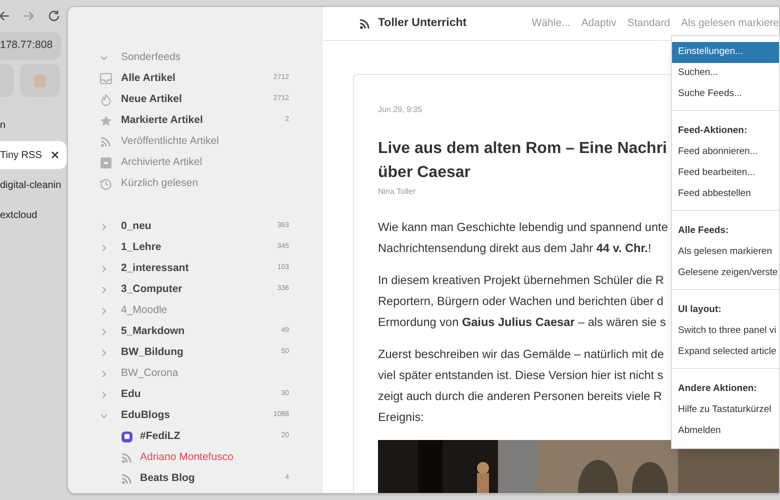 This screenshot has width=780, height=500. What do you see at coordinates (33, 215) in the screenshot?
I see `browser-tab: extcloud` at bounding box center [33, 215].